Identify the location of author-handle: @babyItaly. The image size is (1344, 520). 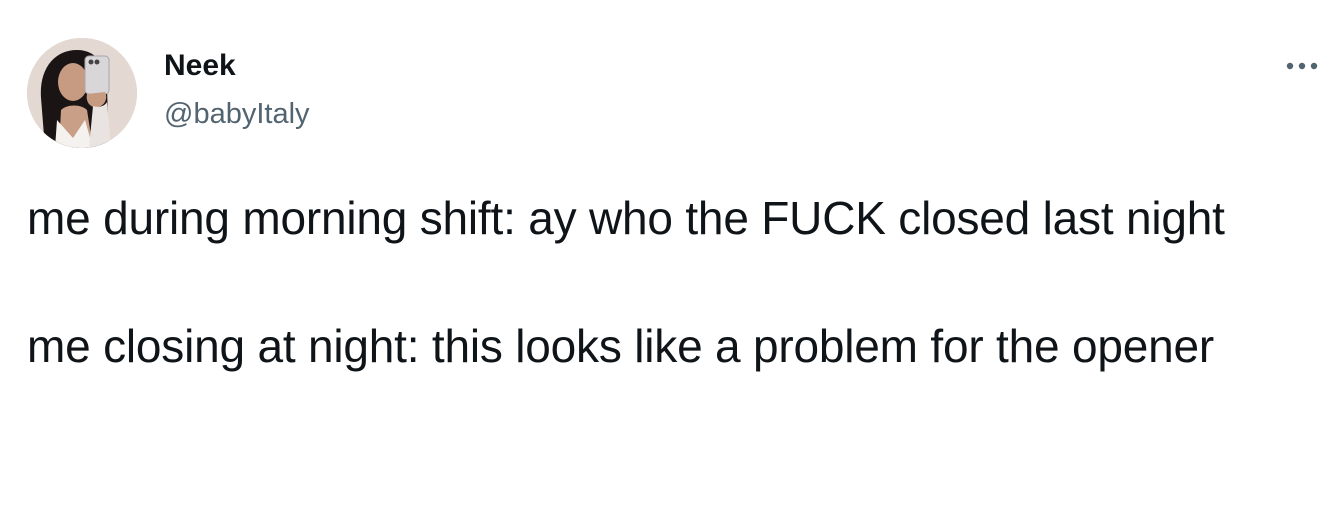
(237, 114).